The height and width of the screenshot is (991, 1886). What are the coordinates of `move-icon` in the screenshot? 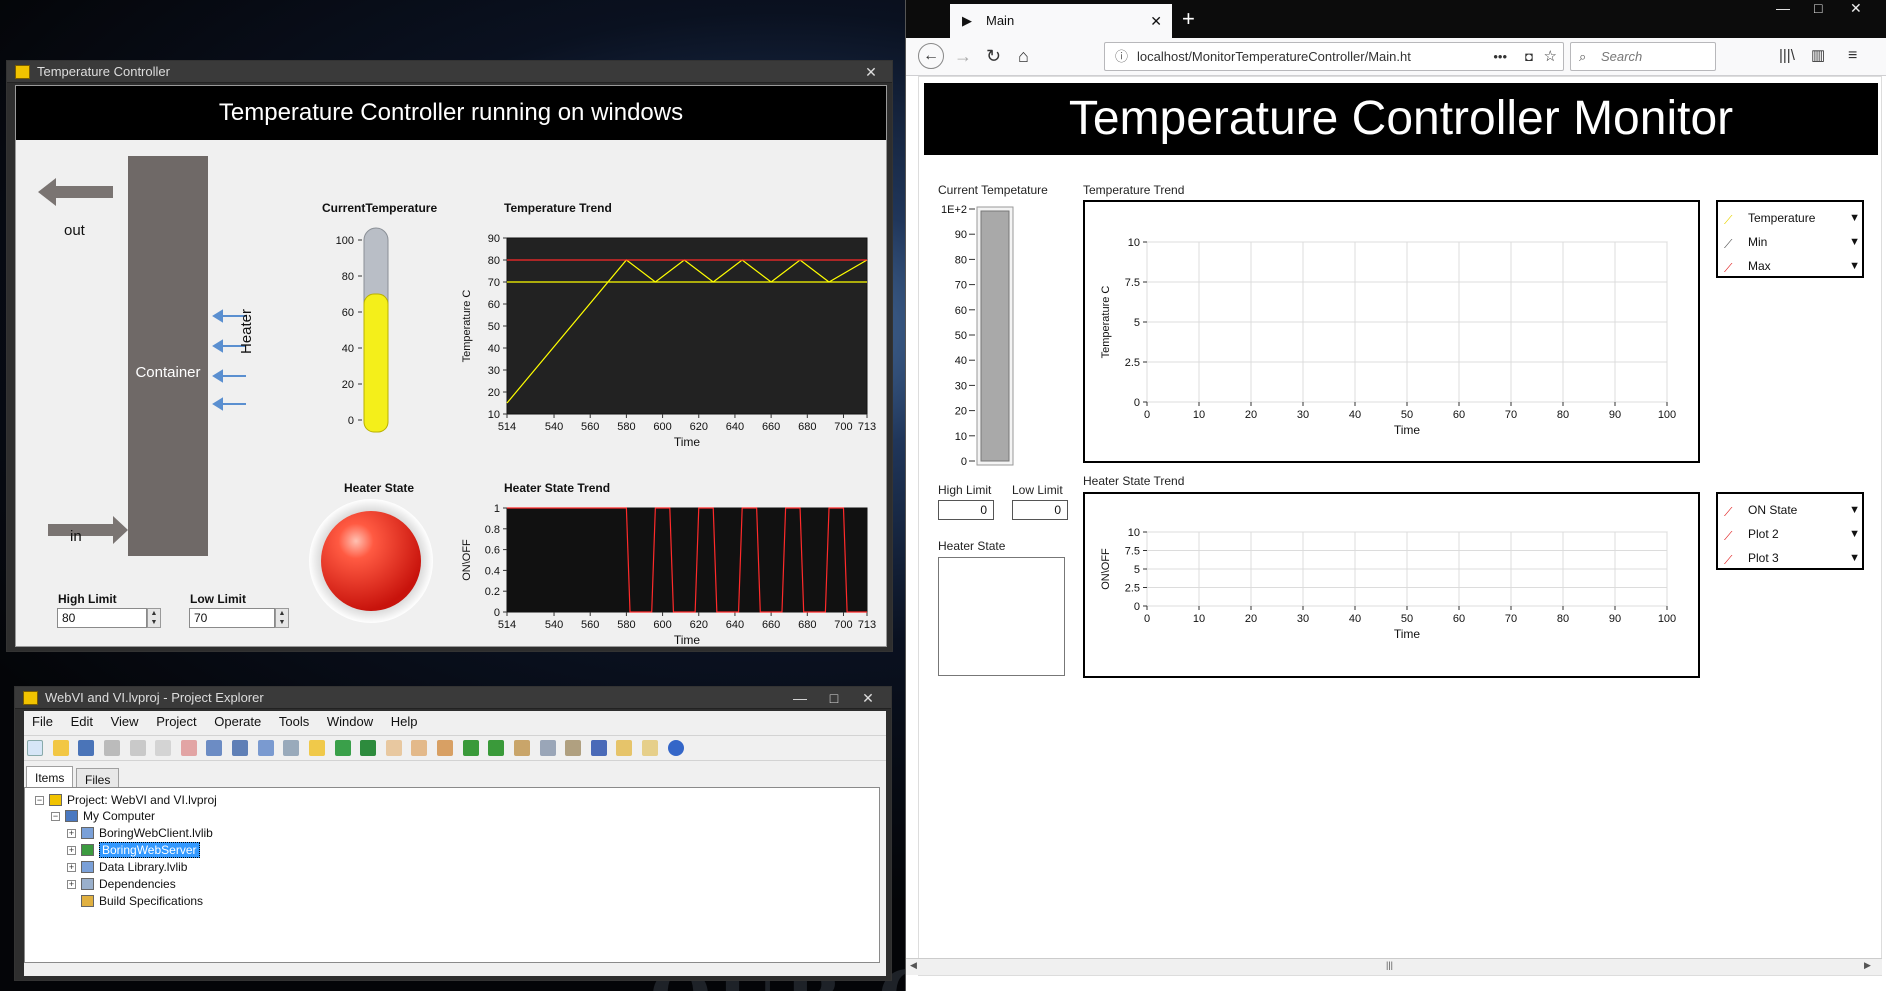 It's located at (445, 748).